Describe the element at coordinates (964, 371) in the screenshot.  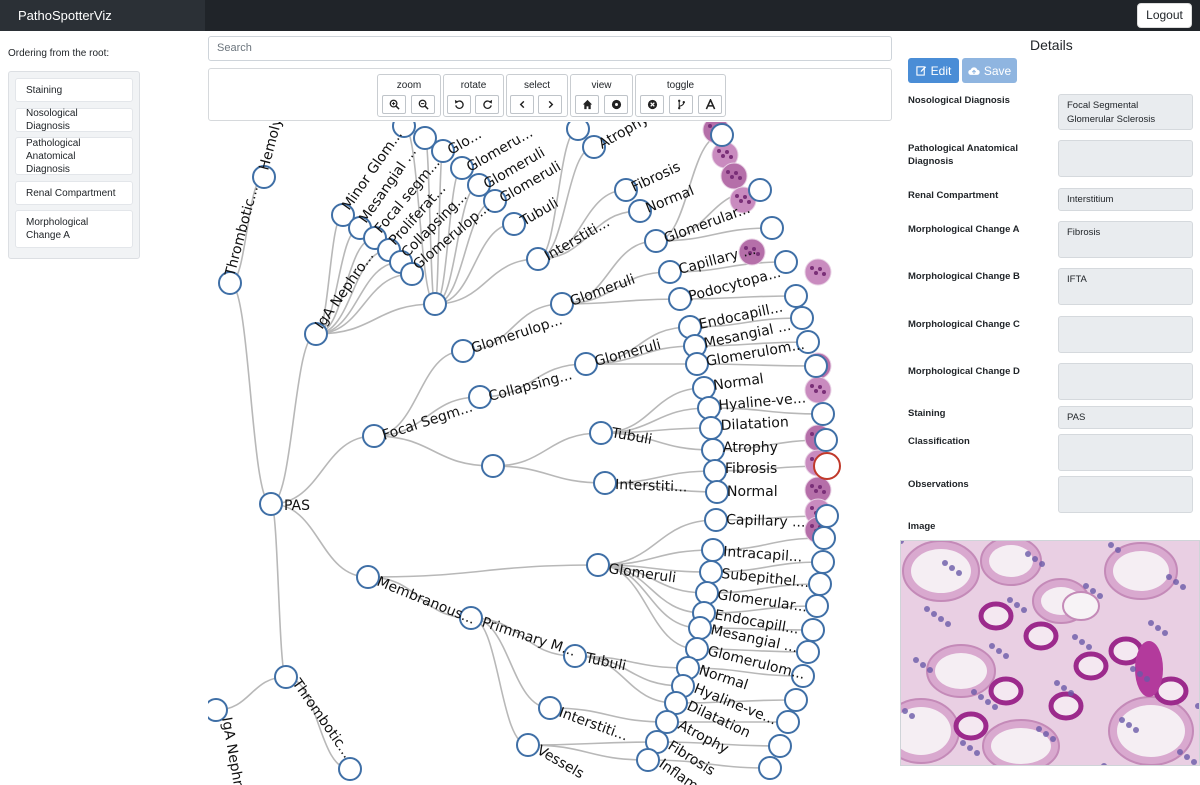
I see `morphological-change-d-label: Morphological Change D` at that location.